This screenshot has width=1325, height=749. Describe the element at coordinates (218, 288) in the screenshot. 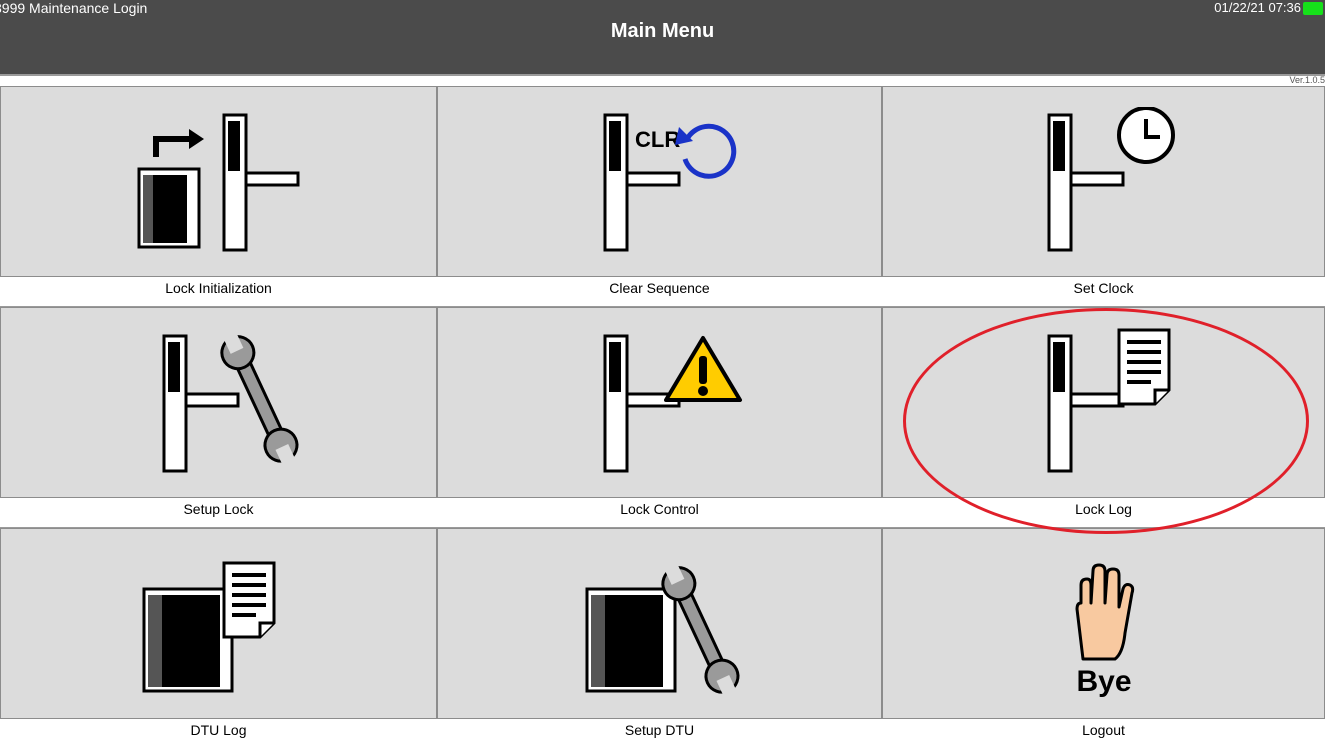

I see `lock-initialization-label: Lock Initialization` at that location.